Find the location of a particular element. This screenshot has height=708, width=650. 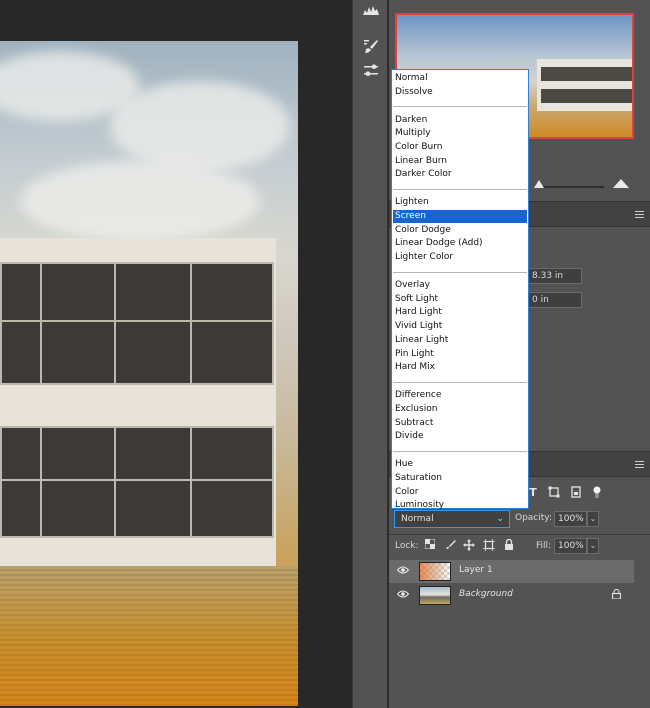

layer-thumbnail-content is located at coordinates (435, 571).